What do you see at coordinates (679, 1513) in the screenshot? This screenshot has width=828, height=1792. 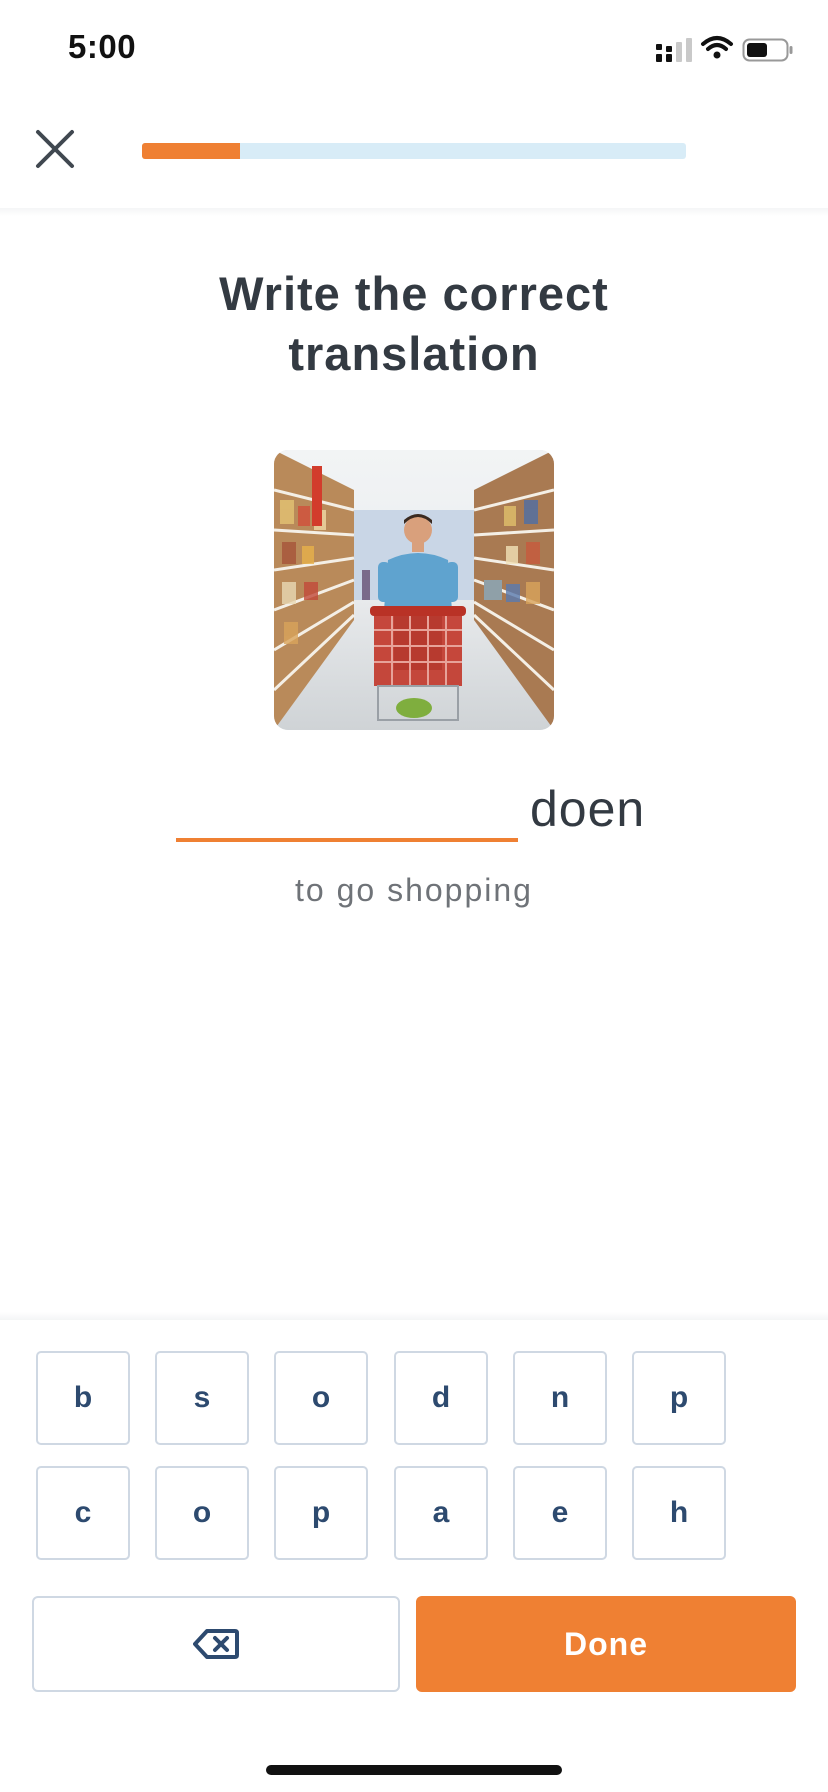 I see `letter-key: h` at bounding box center [679, 1513].